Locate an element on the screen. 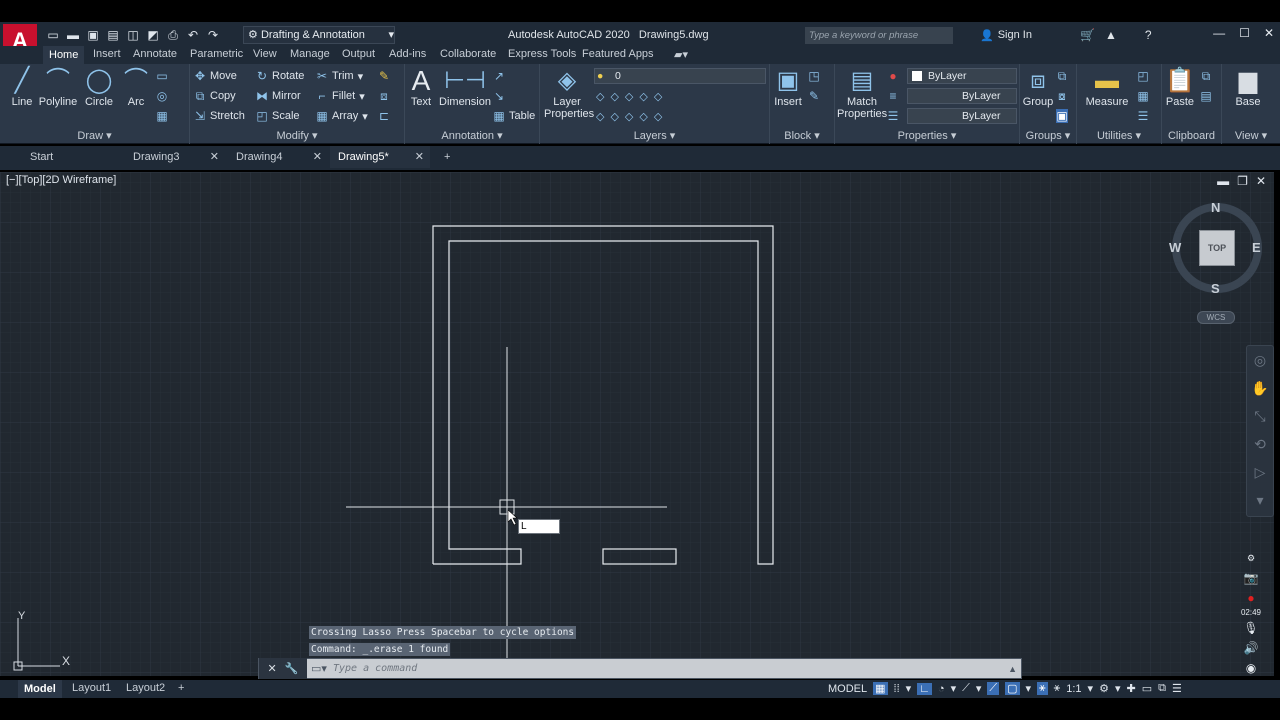 The height and width of the screenshot is (720, 1280). circle-button: ◯ Circle is located at coordinates (99, 88).